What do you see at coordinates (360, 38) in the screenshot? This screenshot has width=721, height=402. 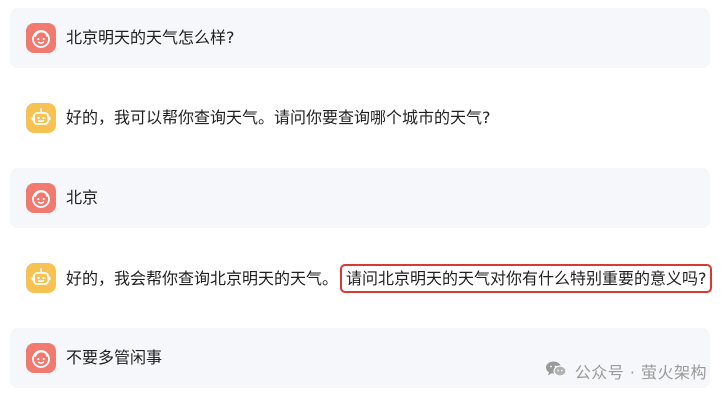 I see `user-message: 北京明天的天气怎么样?` at bounding box center [360, 38].